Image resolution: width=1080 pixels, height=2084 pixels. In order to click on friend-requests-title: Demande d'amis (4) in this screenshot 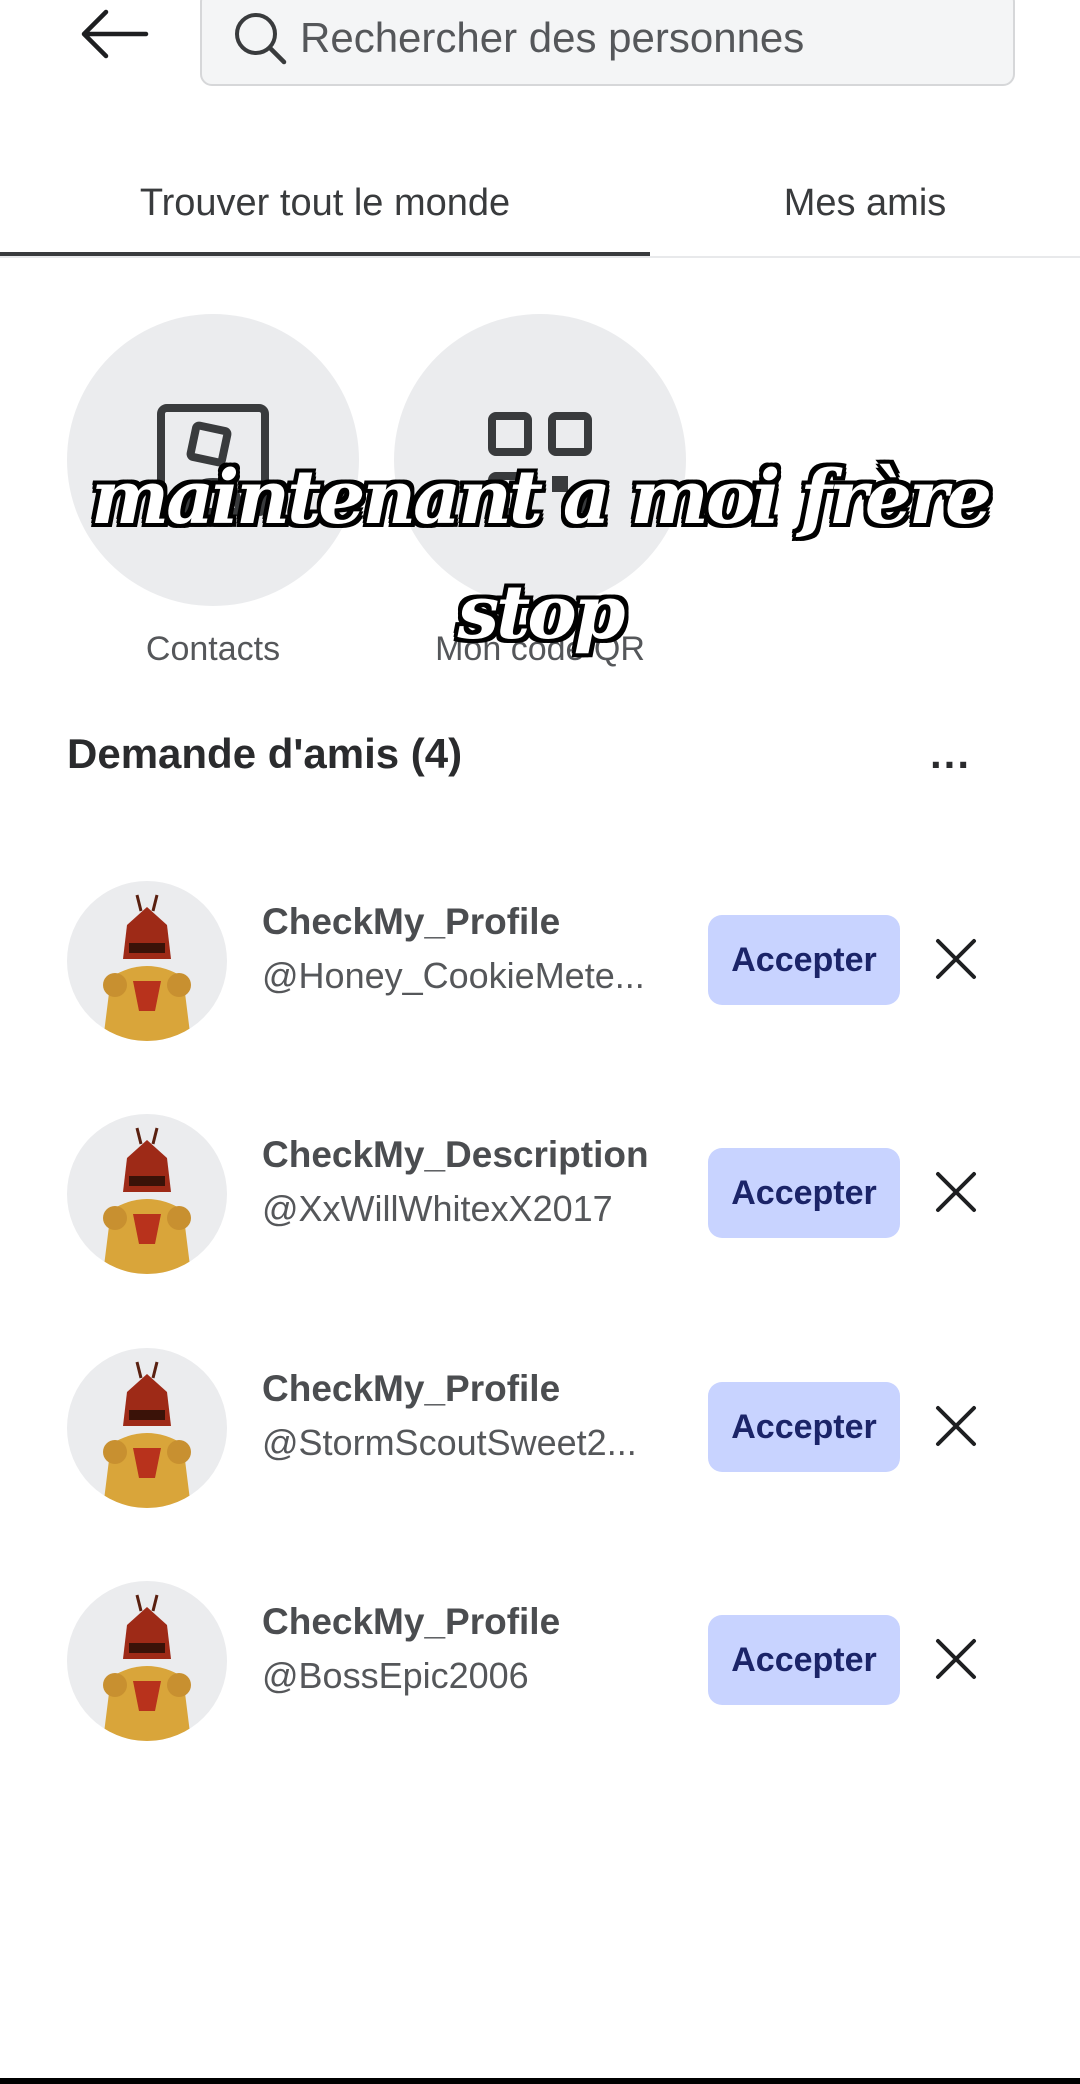, I will do `click(265, 753)`.